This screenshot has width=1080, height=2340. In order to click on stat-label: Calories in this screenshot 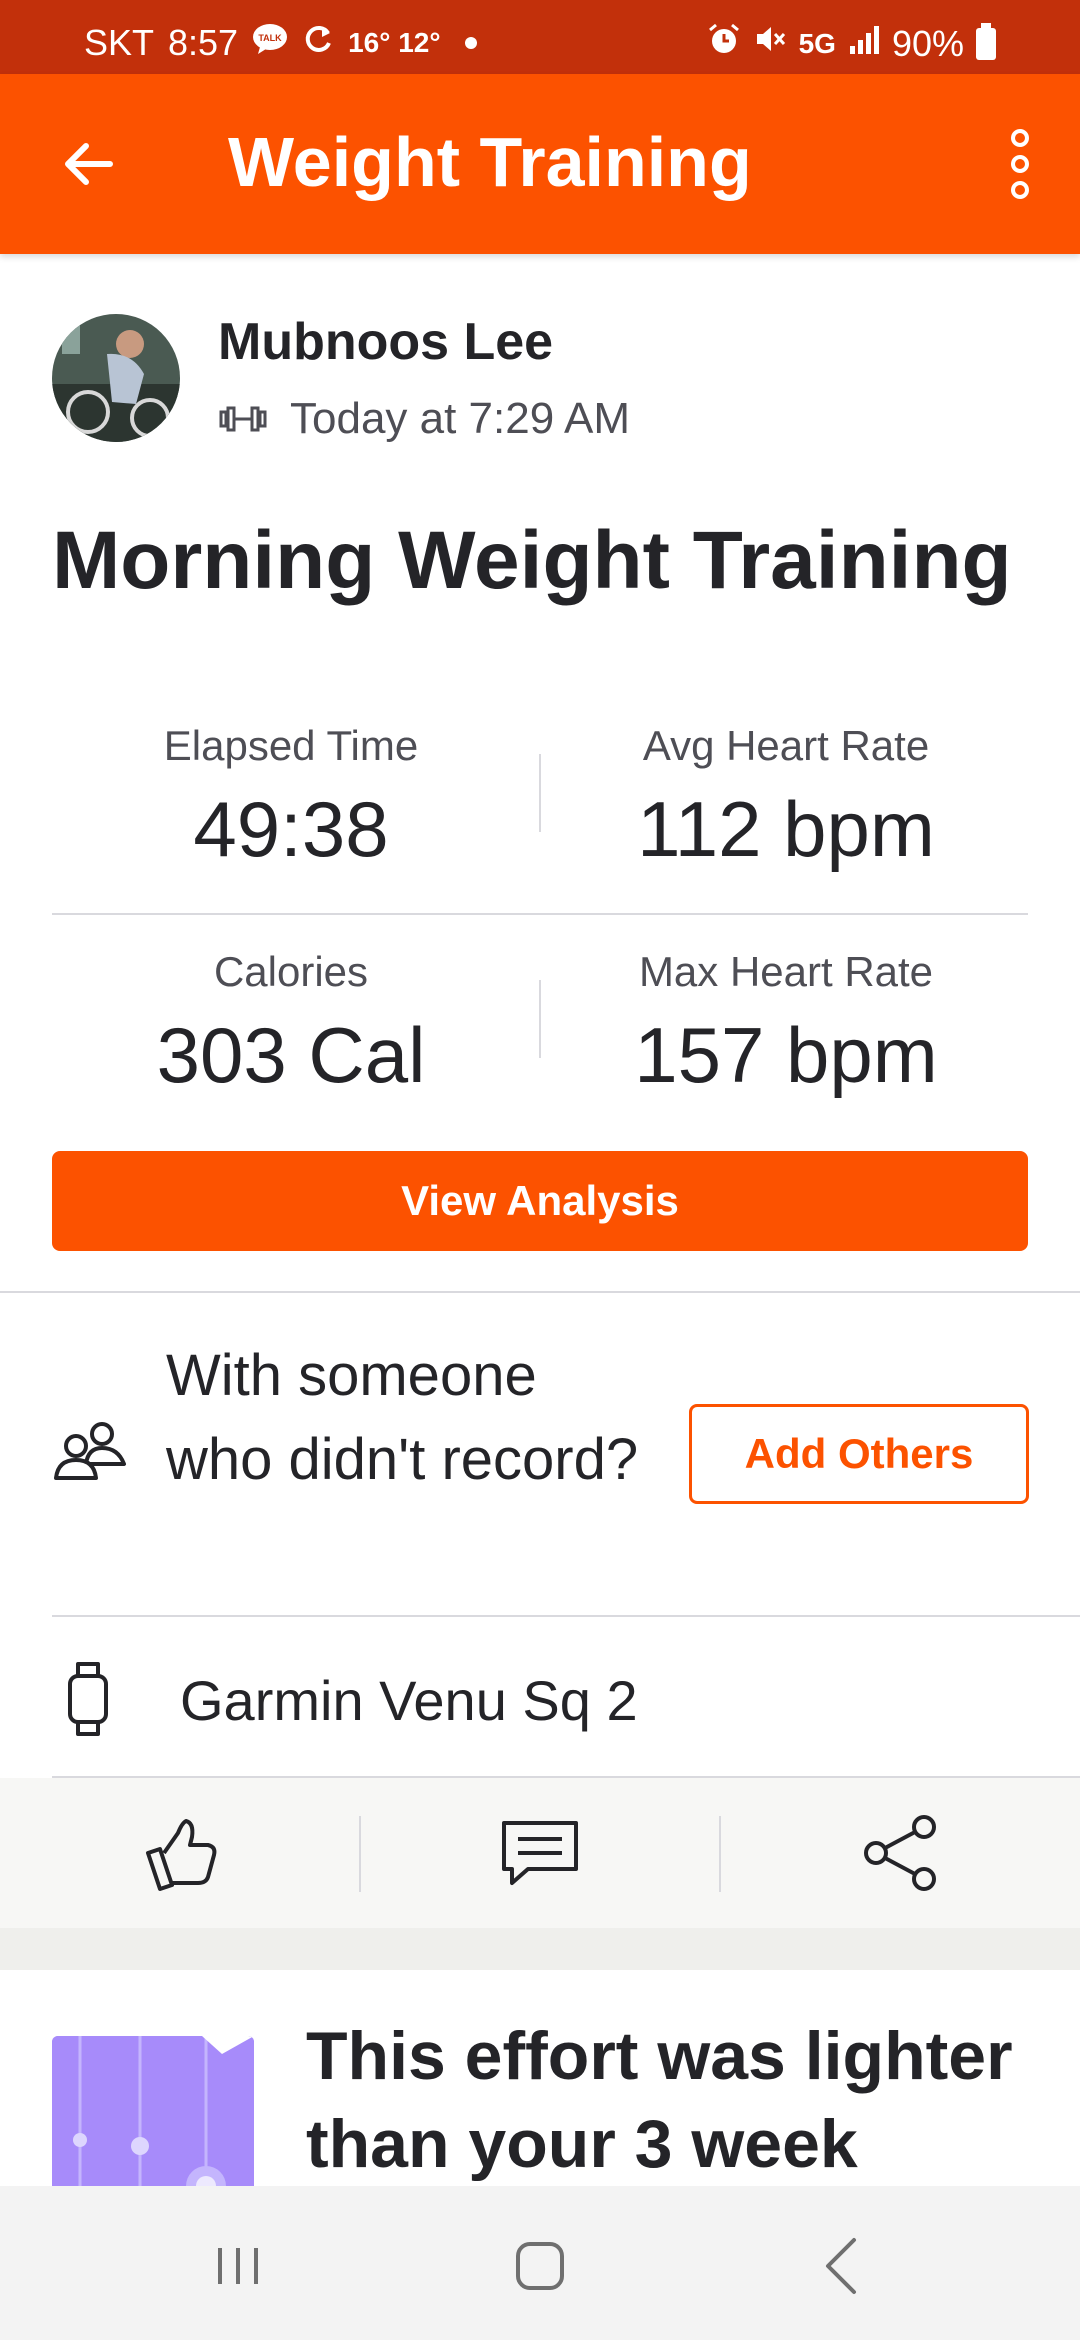, I will do `click(291, 971)`.